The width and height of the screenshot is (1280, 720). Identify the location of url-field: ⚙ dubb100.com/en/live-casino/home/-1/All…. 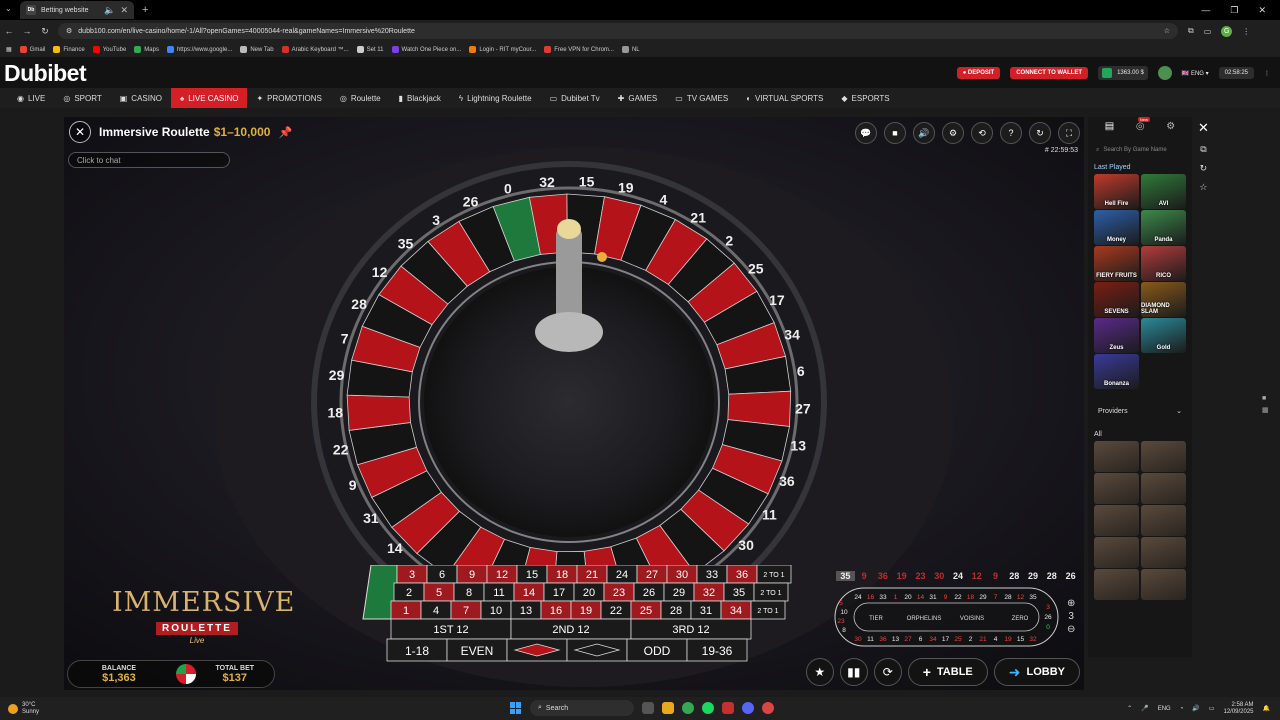
(618, 31).